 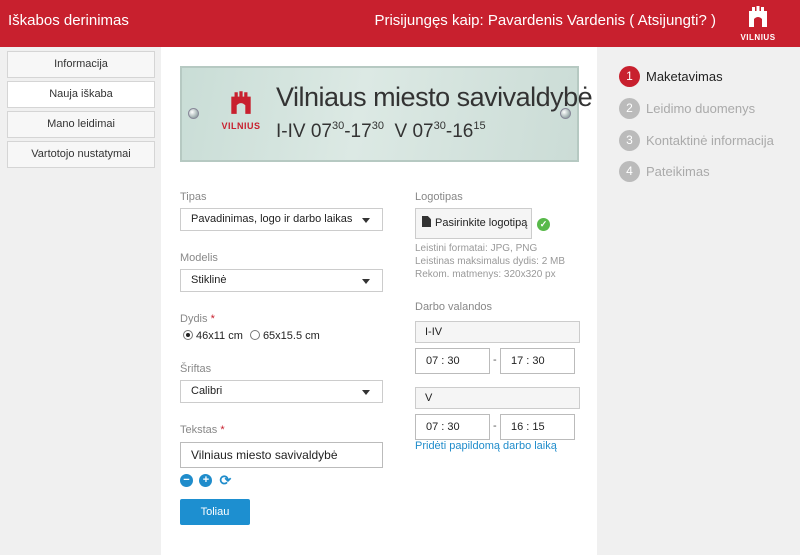 I want to click on text-label: Tekstas *, so click(x=202, y=430).